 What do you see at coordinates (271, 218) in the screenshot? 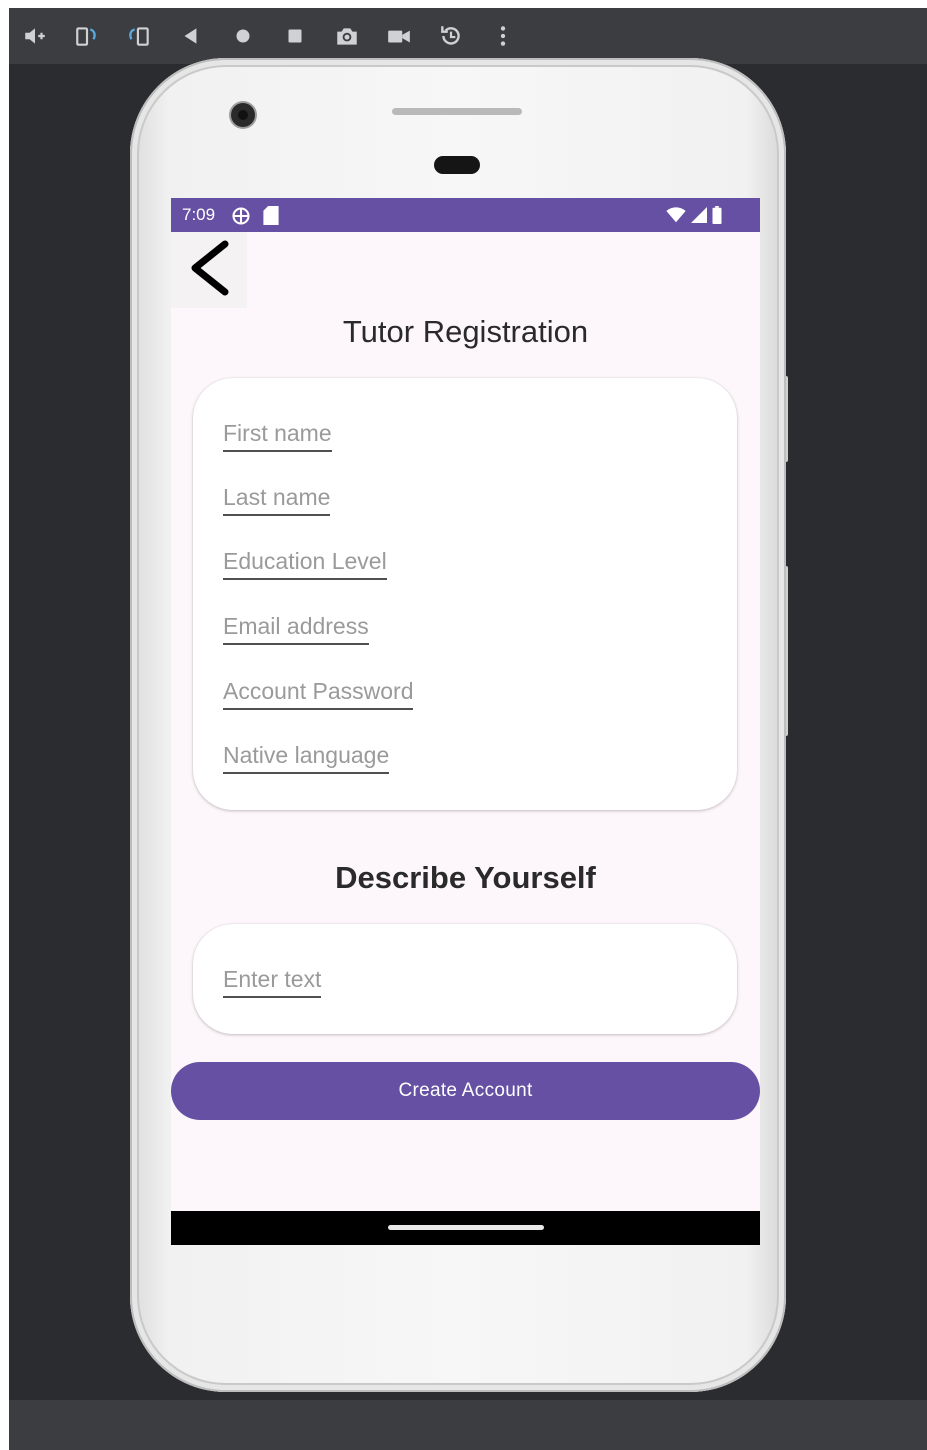
I see `sd-card-icon` at bounding box center [271, 218].